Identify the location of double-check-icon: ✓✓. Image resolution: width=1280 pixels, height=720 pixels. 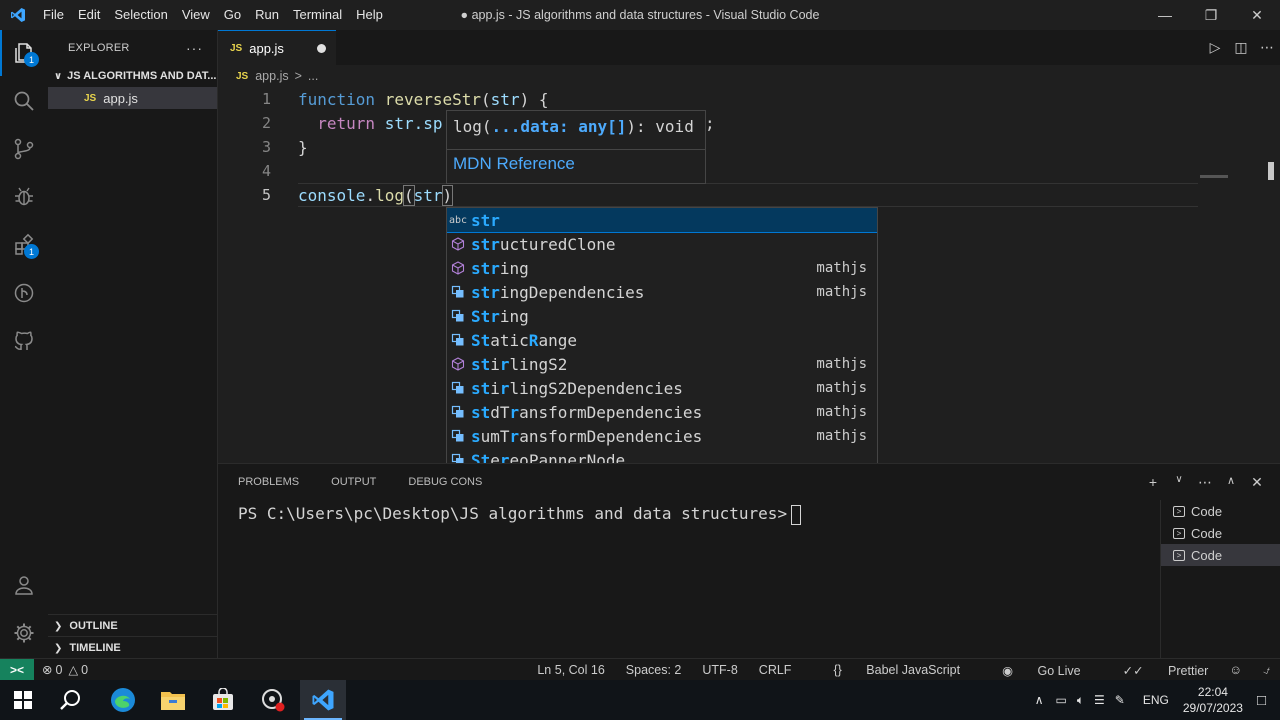
(1133, 670).